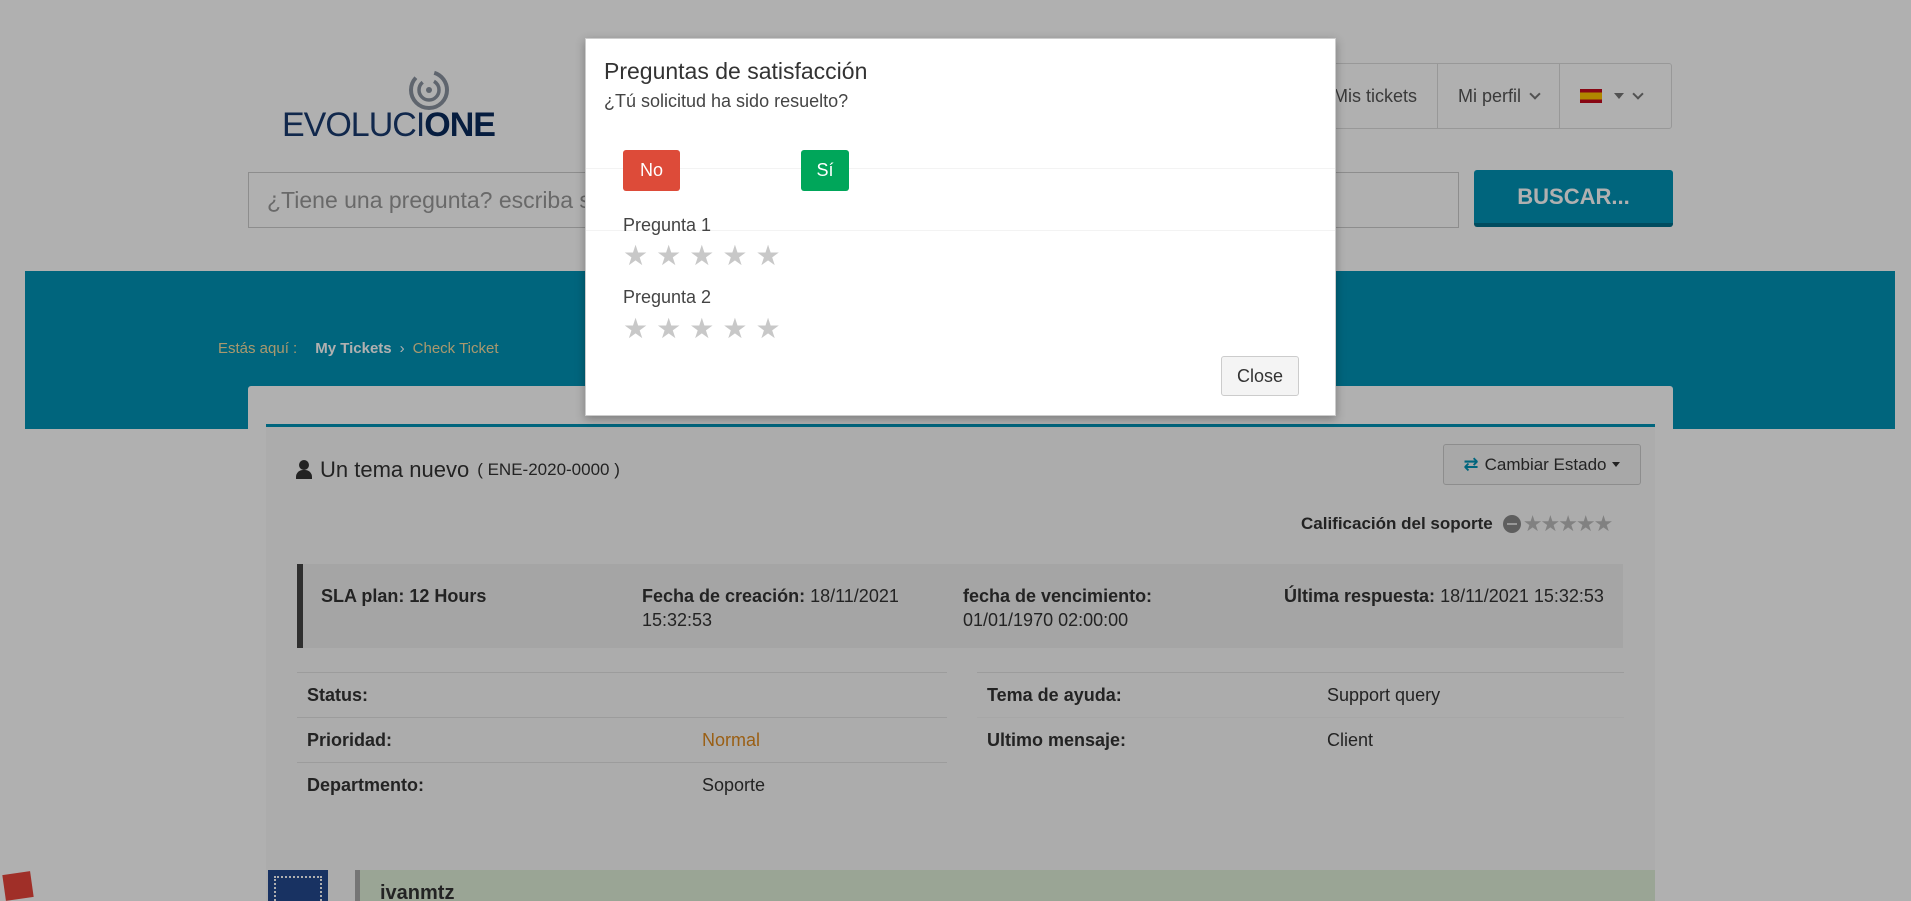 The image size is (1911, 901). Describe the element at coordinates (960, 168) in the screenshot. I see `divider` at that location.